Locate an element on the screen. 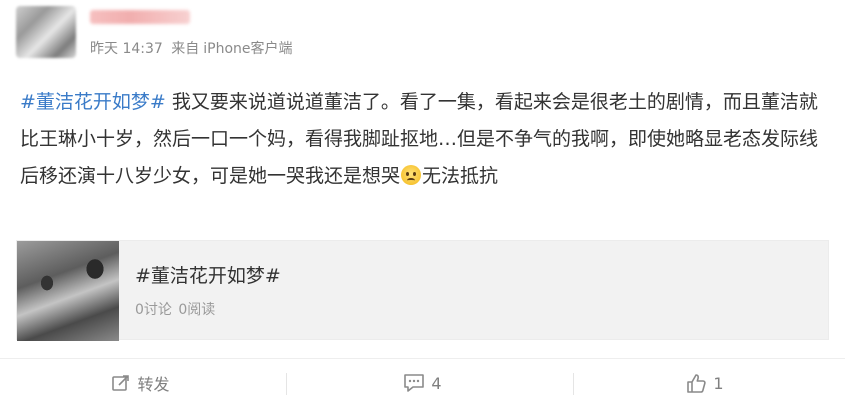 The image size is (845, 407). post-source-prefix: 来自 is located at coordinates (185, 49).